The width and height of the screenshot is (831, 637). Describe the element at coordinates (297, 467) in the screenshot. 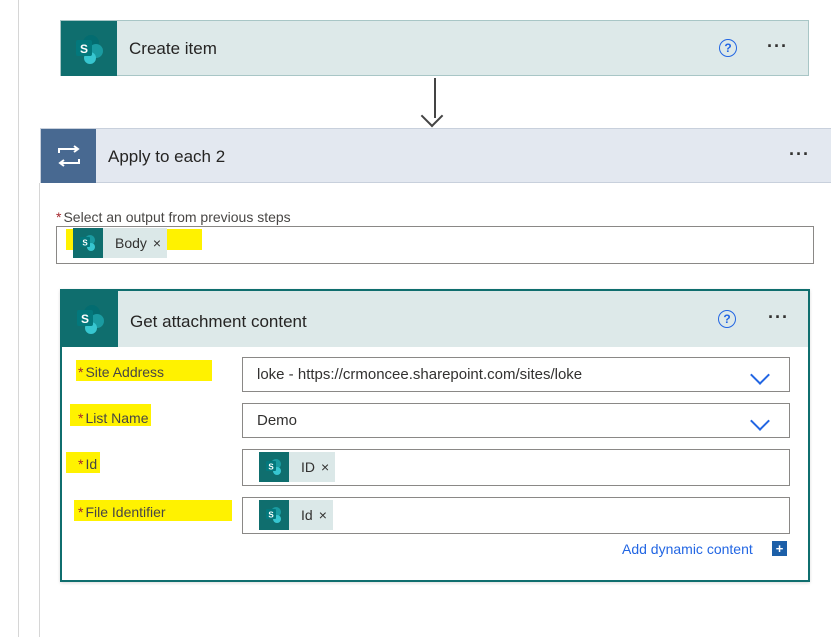

I see `id-token: S ID ×` at that location.